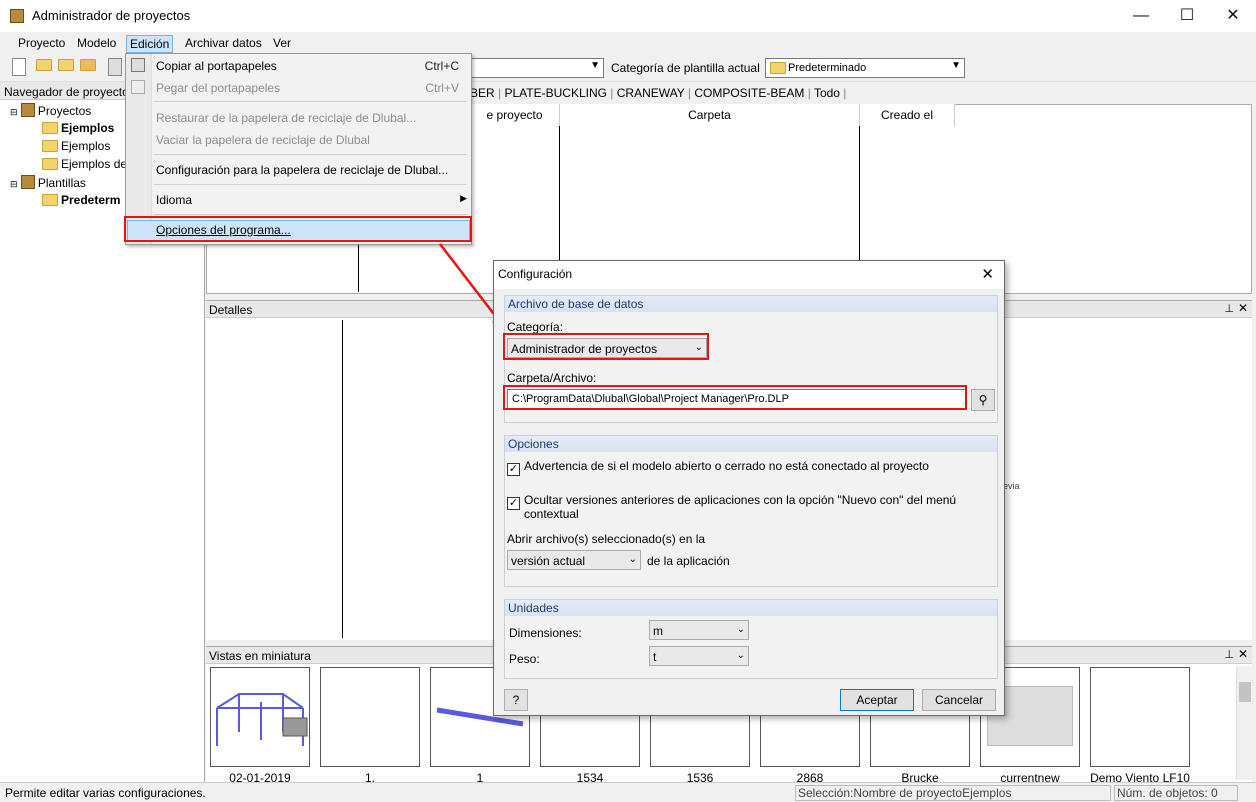 The width and height of the screenshot is (1256, 802). Describe the element at coordinates (216, 66) in the screenshot. I see `menu-item-copiar: Copiar al portapapeles` at that location.